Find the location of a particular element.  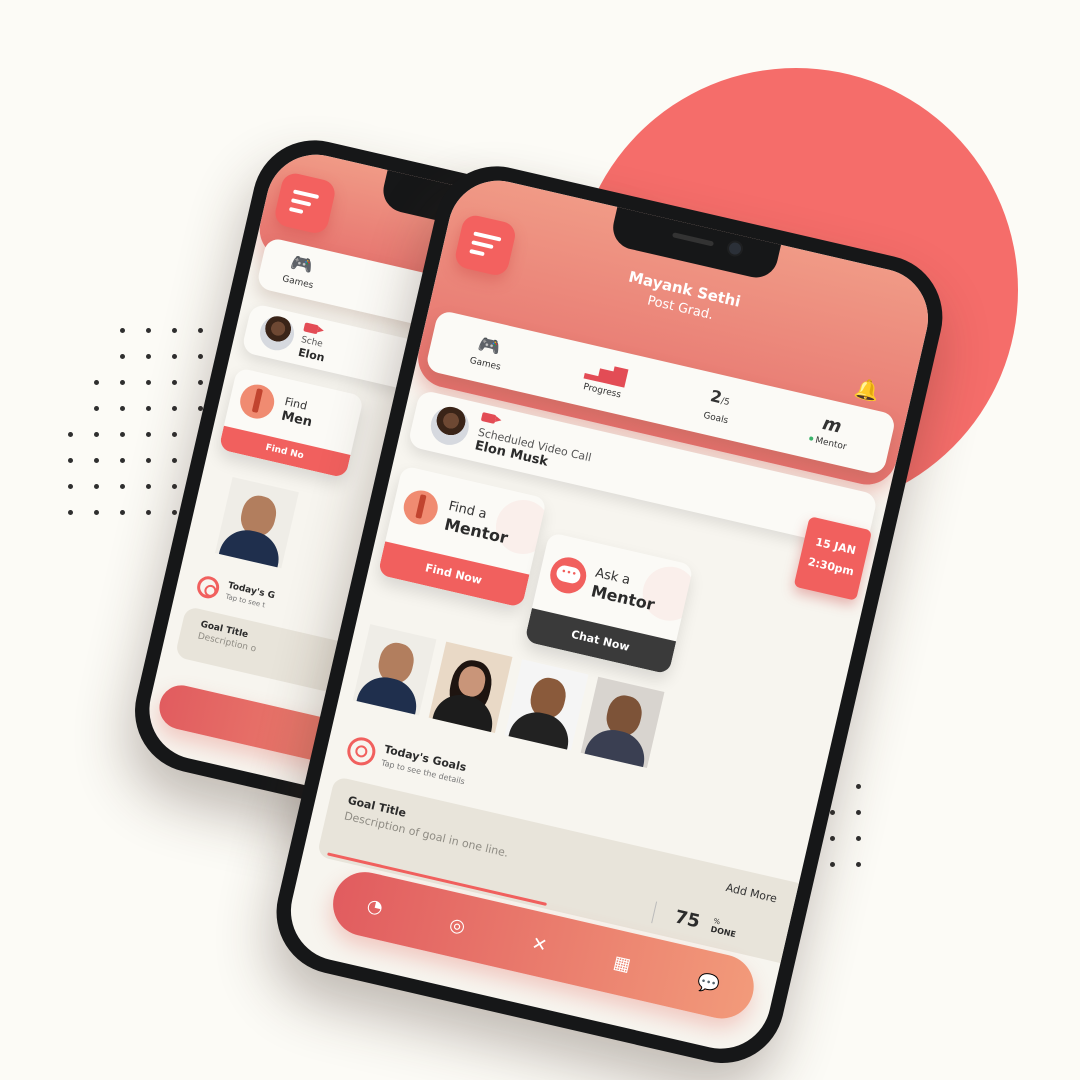

back-stat-games: 🎮 Games is located at coordinates (300, 270).